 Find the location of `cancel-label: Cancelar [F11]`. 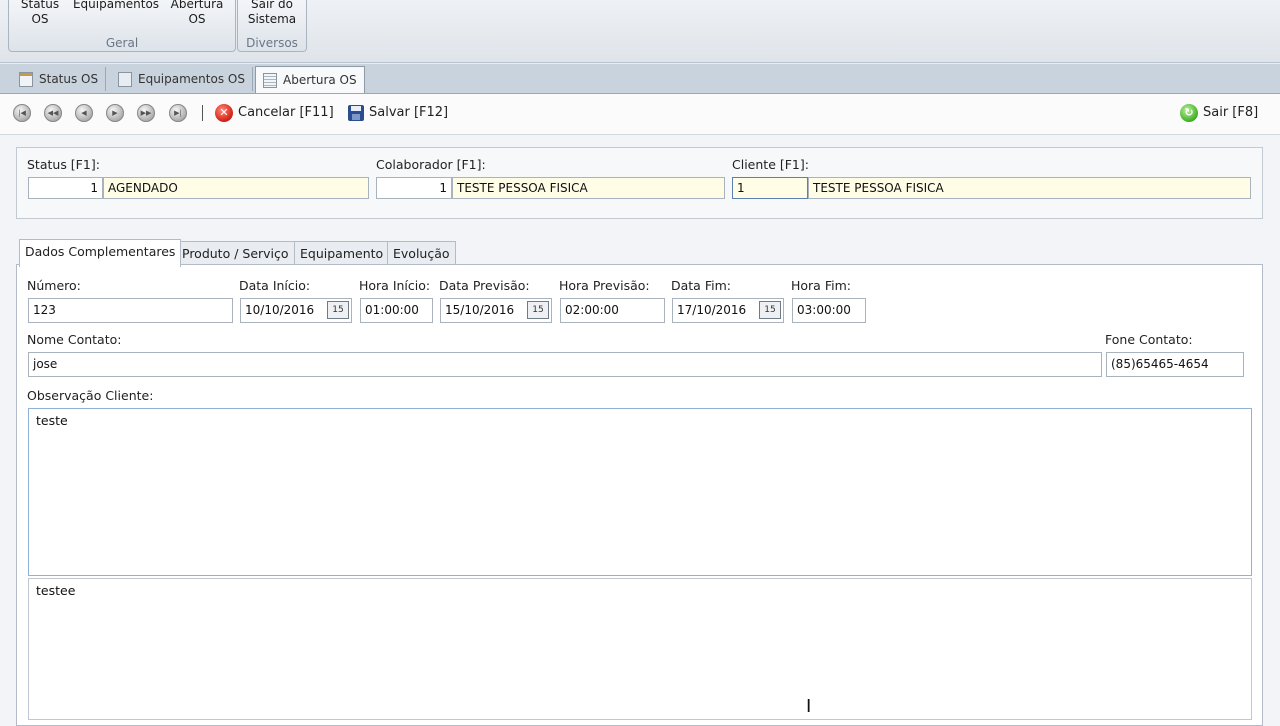

cancel-label: Cancelar [F11] is located at coordinates (286, 112).